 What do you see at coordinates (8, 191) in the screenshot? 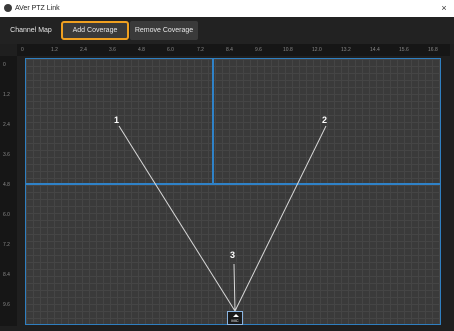
I see `vertical-ruler: 0 1.2 2.4 3.6 4.8 6.0 7.2 8.4 9.6` at bounding box center [8, 191].